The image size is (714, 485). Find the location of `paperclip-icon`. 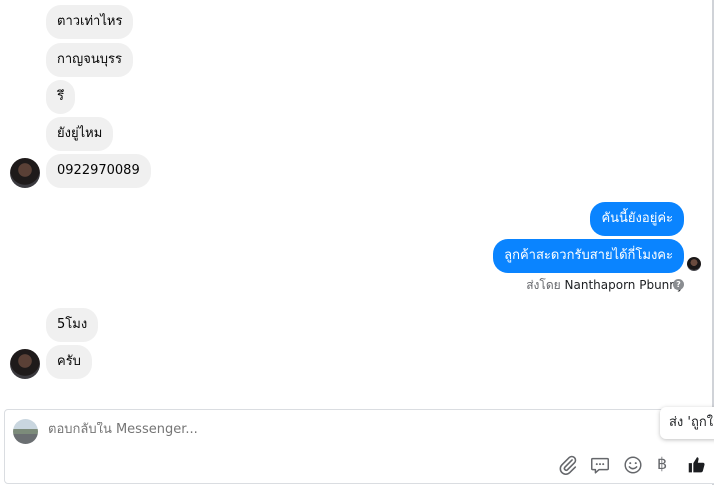

paperclip-icon is located at coordinates (568, 465).